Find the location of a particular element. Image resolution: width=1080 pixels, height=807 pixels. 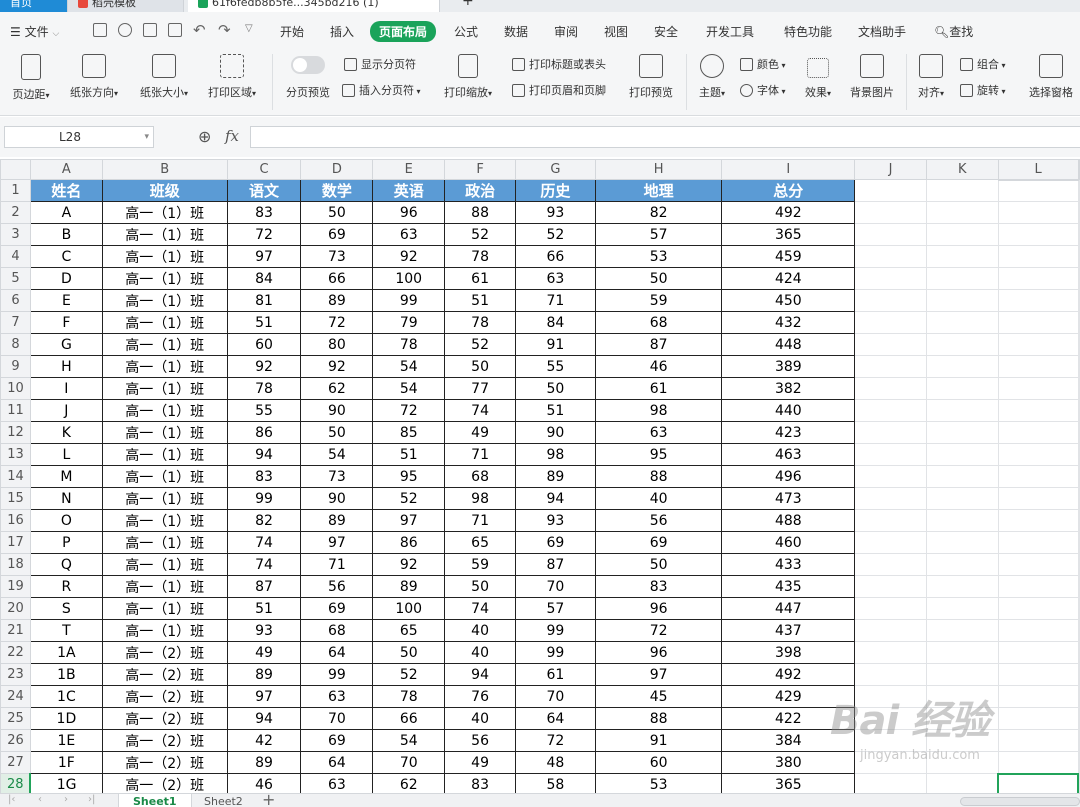

data-cell: 66 is located at coordinates (337, 278).